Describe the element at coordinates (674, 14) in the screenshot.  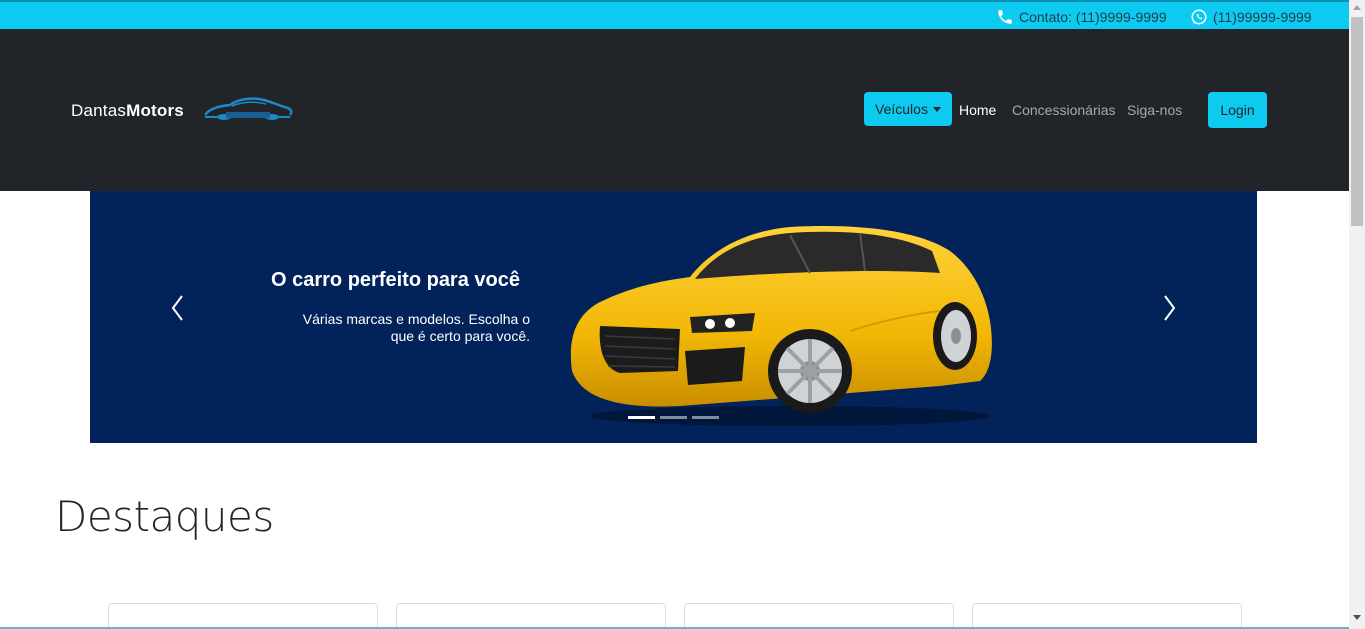
I see `contact-bar: Contato: (11)9999-9999 (11)99999-9999` at that location.